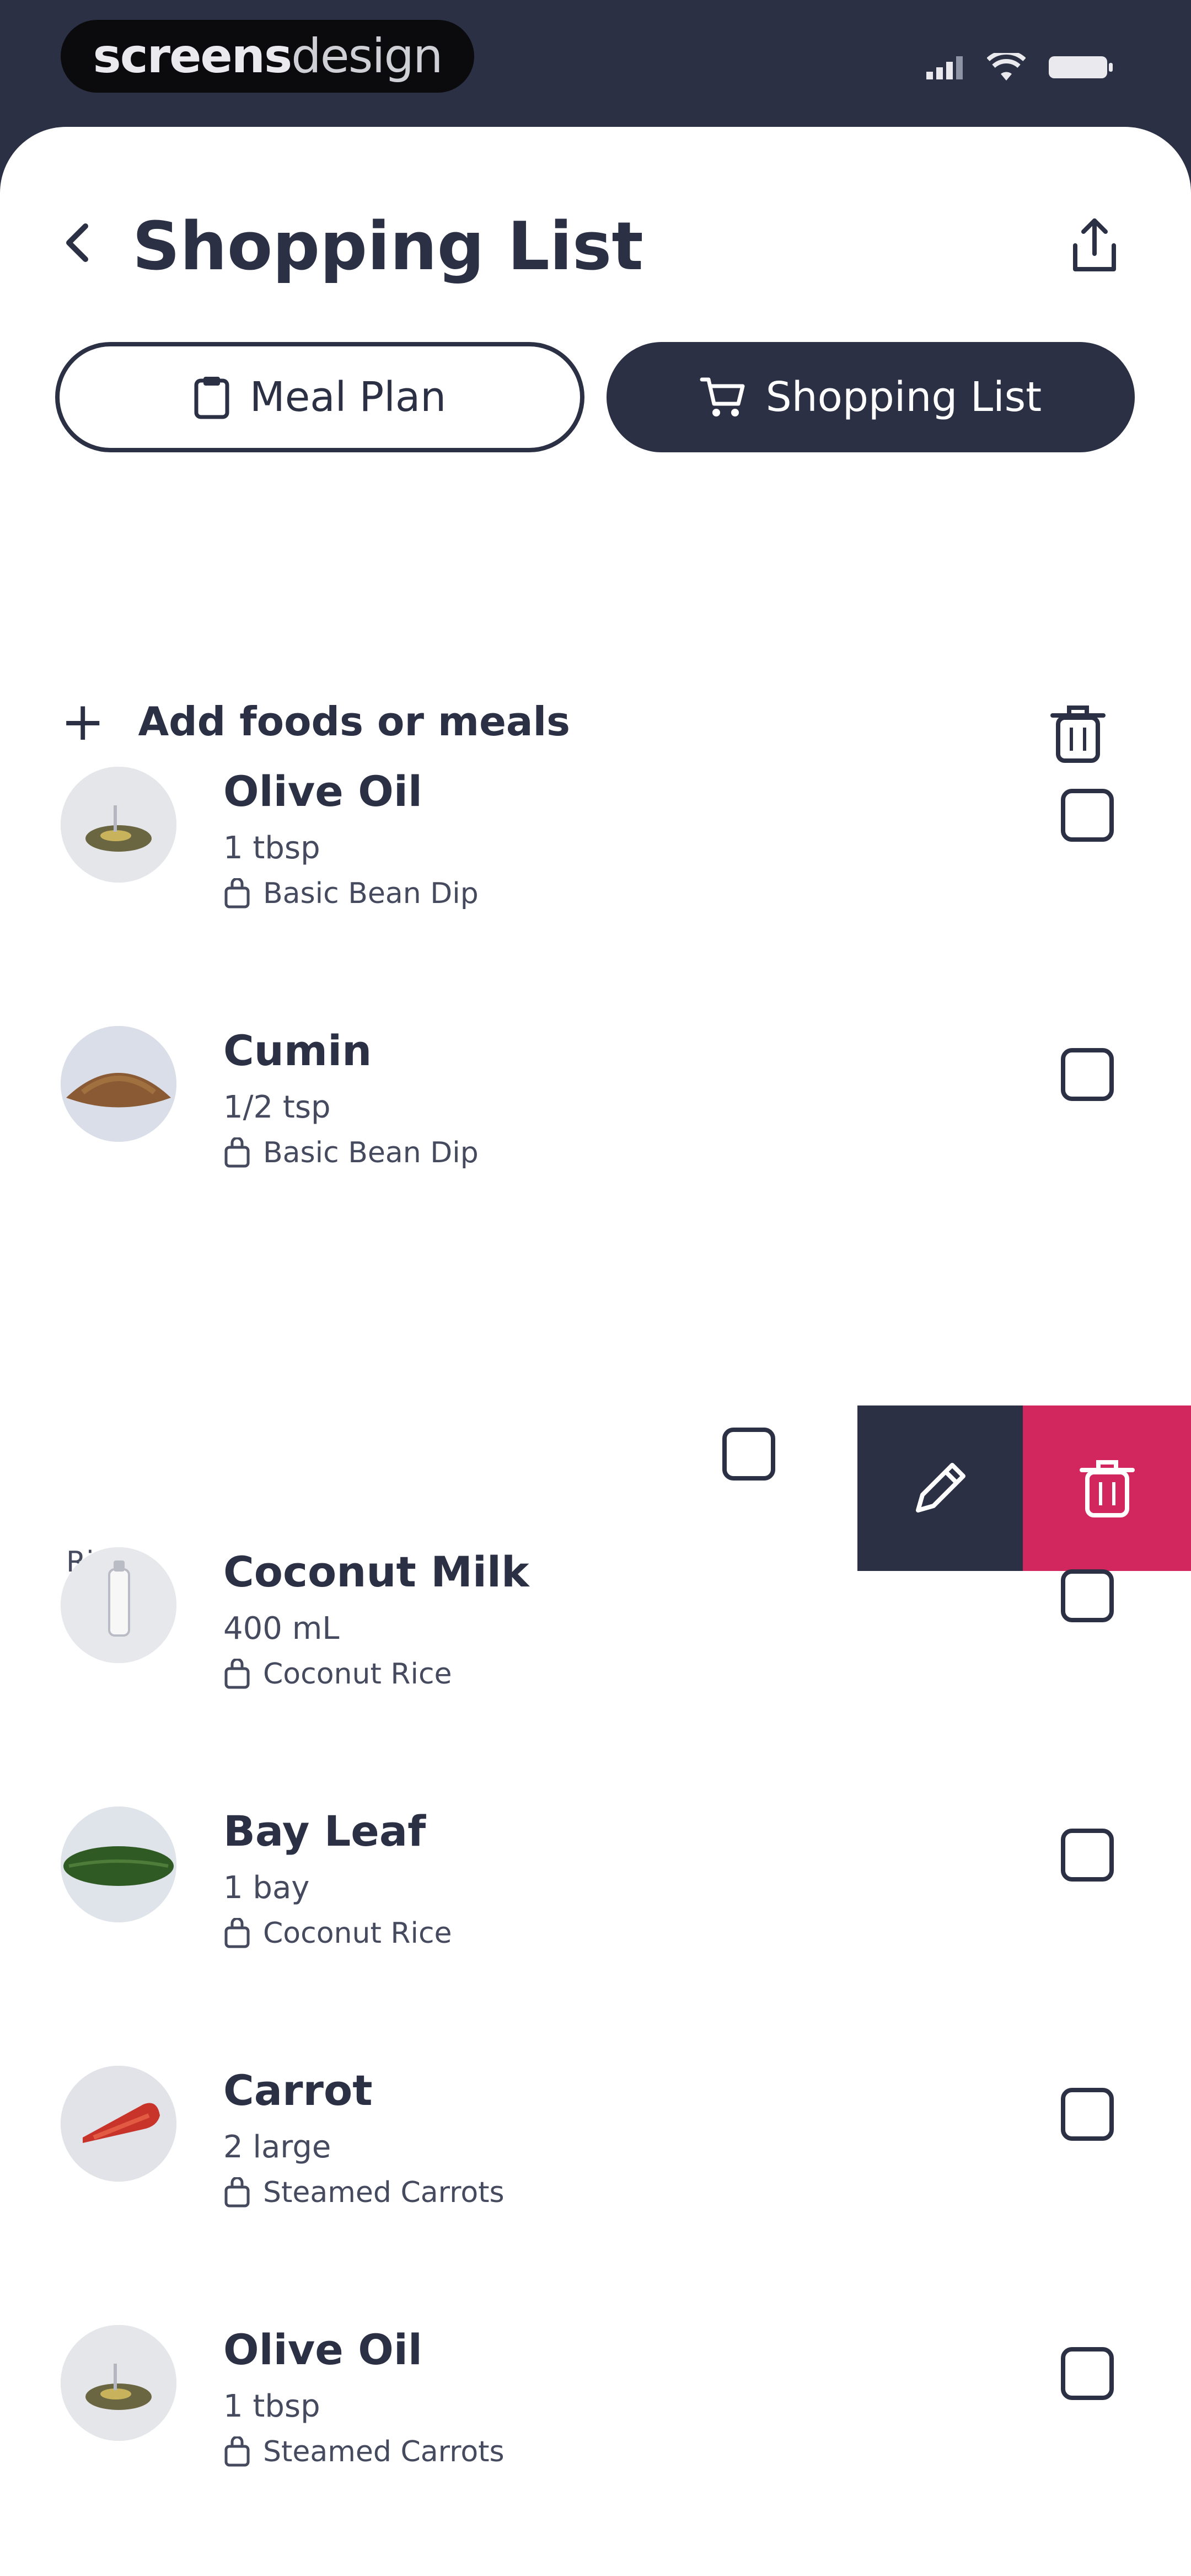 This screenshot has height=2576, width=1191. Describe the element at coordinates (281, 1629) in the screenshot. I see `item-quantity: 400 mL` at that location.